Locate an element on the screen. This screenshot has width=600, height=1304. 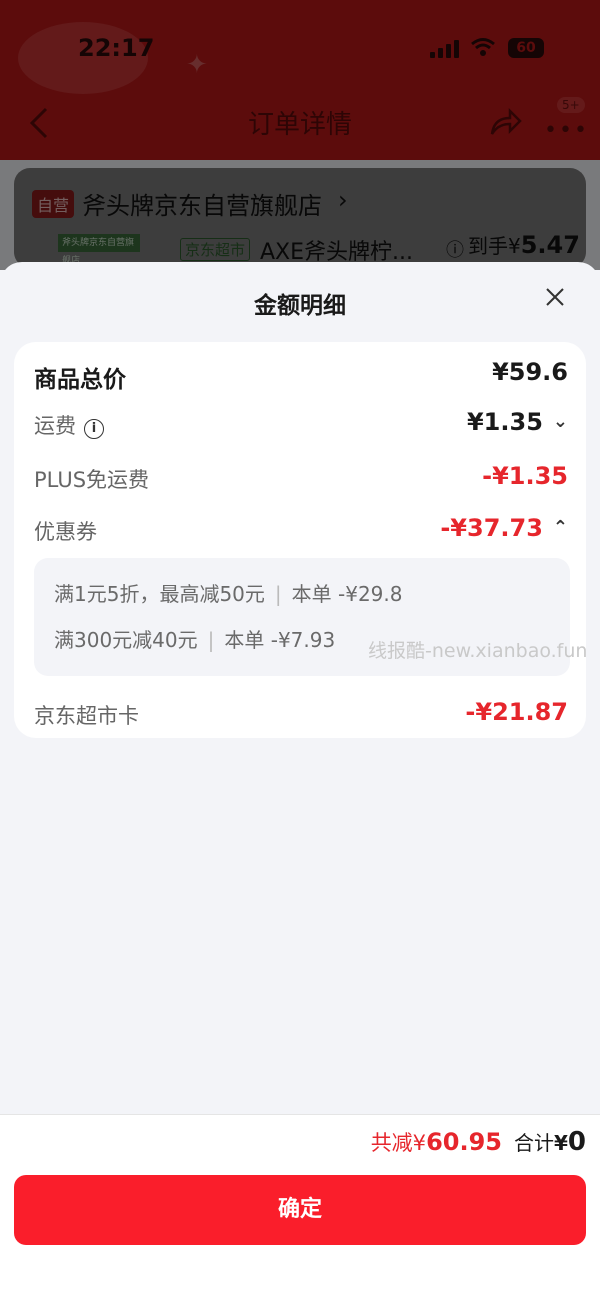
shipping-value-wrap: ¥1.35 ⌄ is located at coordinates (517, 422).